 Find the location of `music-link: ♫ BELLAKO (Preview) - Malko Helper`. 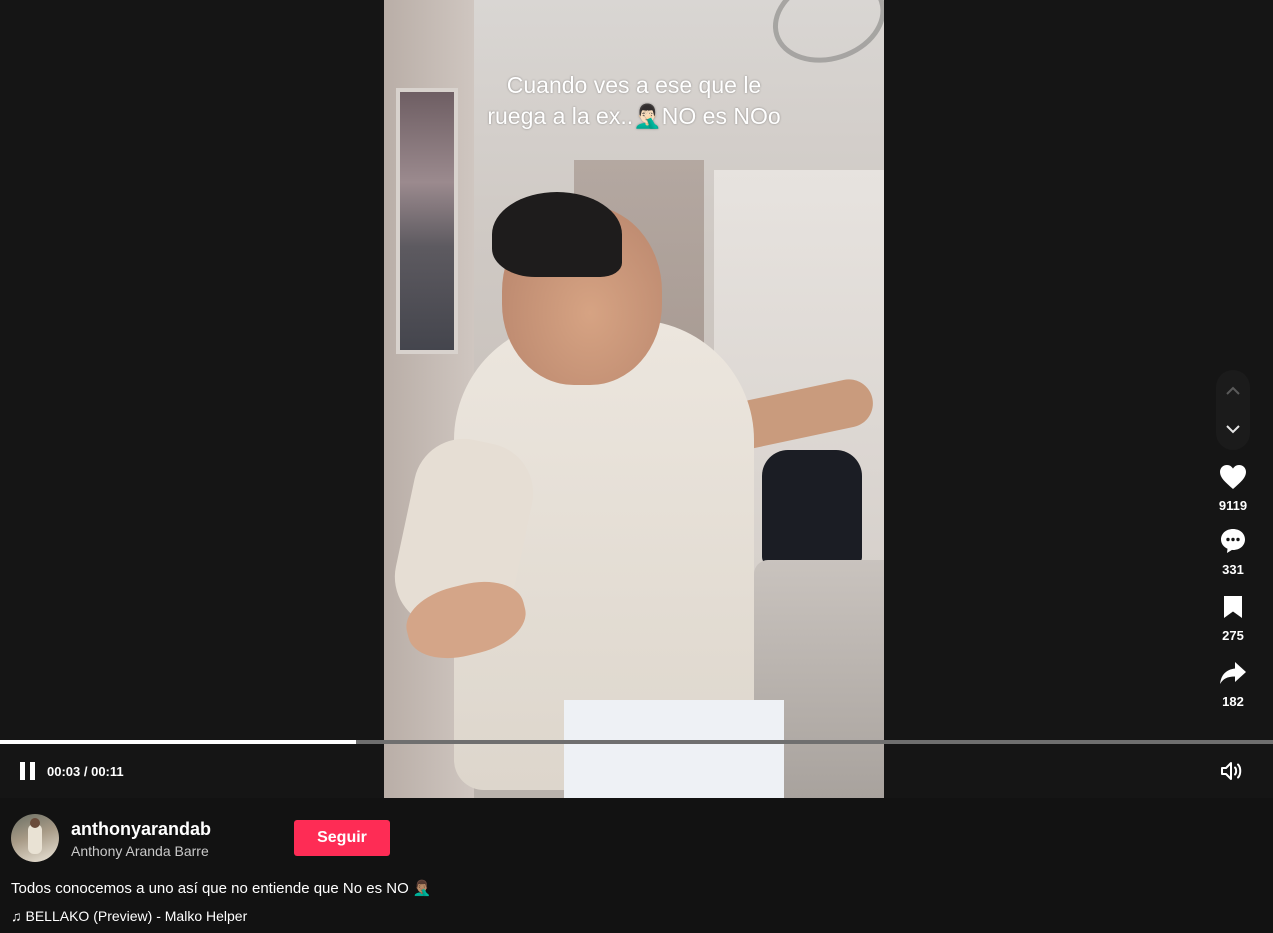

music-link: ♫ BELLAKO (Preview) - Malko Helper is located at coordinates (129, 916).